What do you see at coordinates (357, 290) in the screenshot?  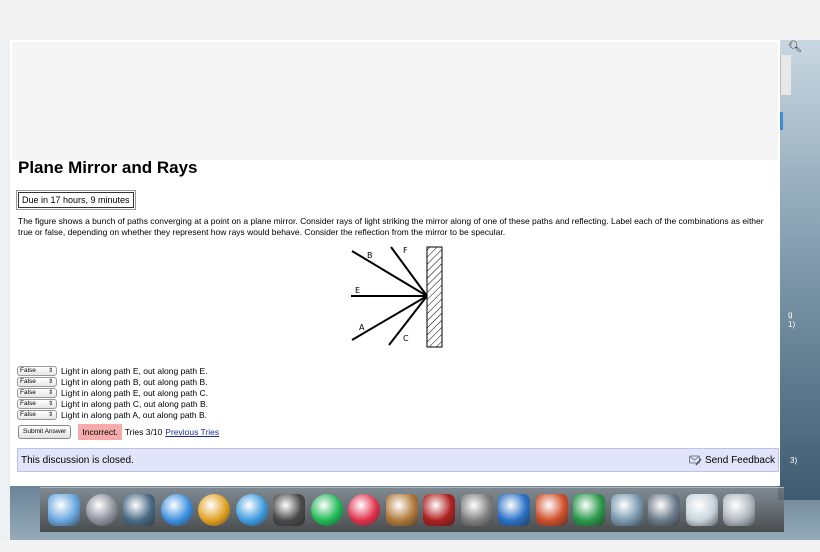 I see `label-e: E` at bounding box center [357, 290].